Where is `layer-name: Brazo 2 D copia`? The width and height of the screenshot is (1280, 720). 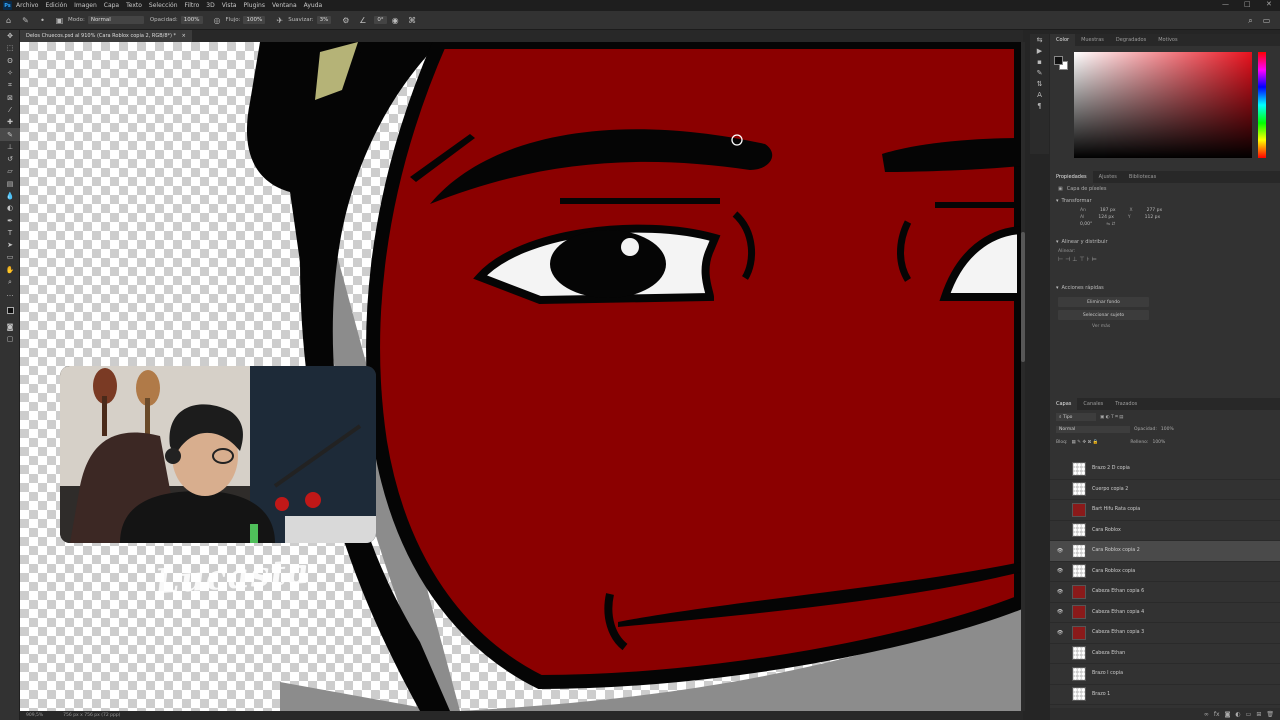
layer-name: Brazo 2 D copia is located at coordinates (1111, 468).